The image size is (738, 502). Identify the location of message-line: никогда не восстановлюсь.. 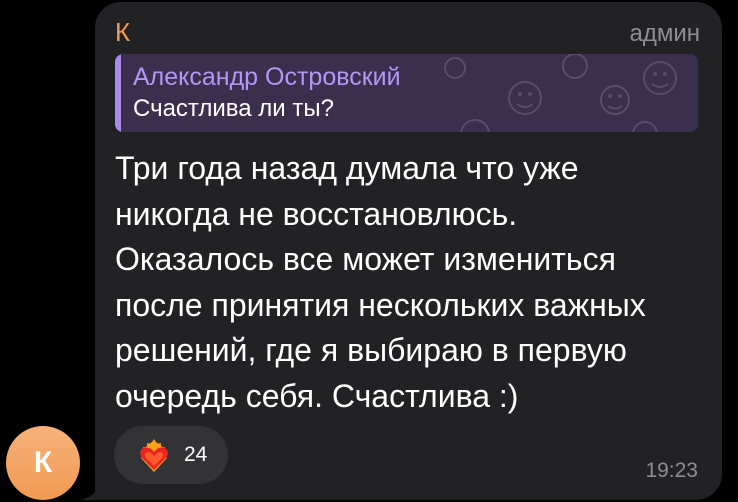
(316, 213).